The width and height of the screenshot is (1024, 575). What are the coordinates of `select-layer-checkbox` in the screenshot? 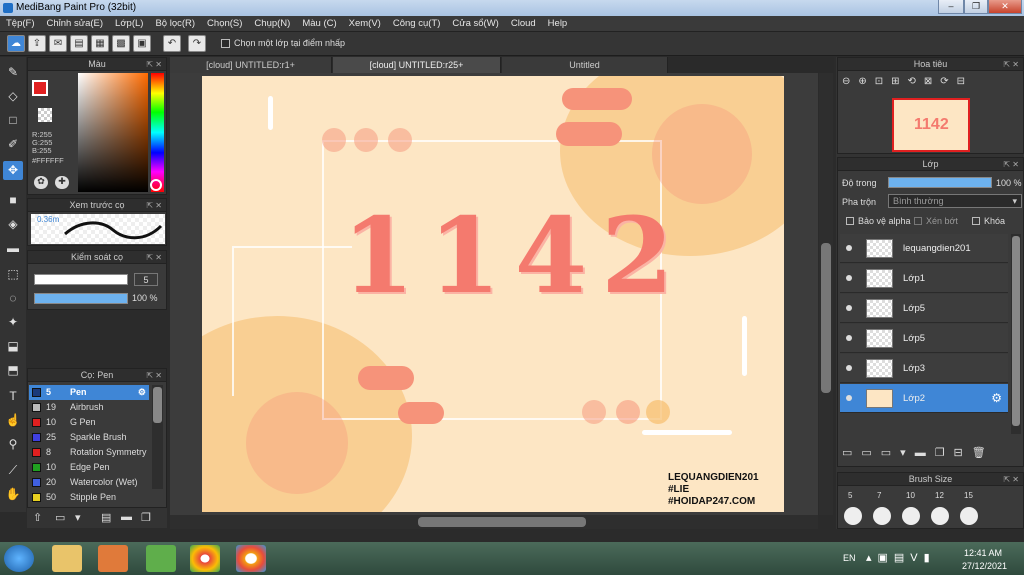 It's located at (225, 43).